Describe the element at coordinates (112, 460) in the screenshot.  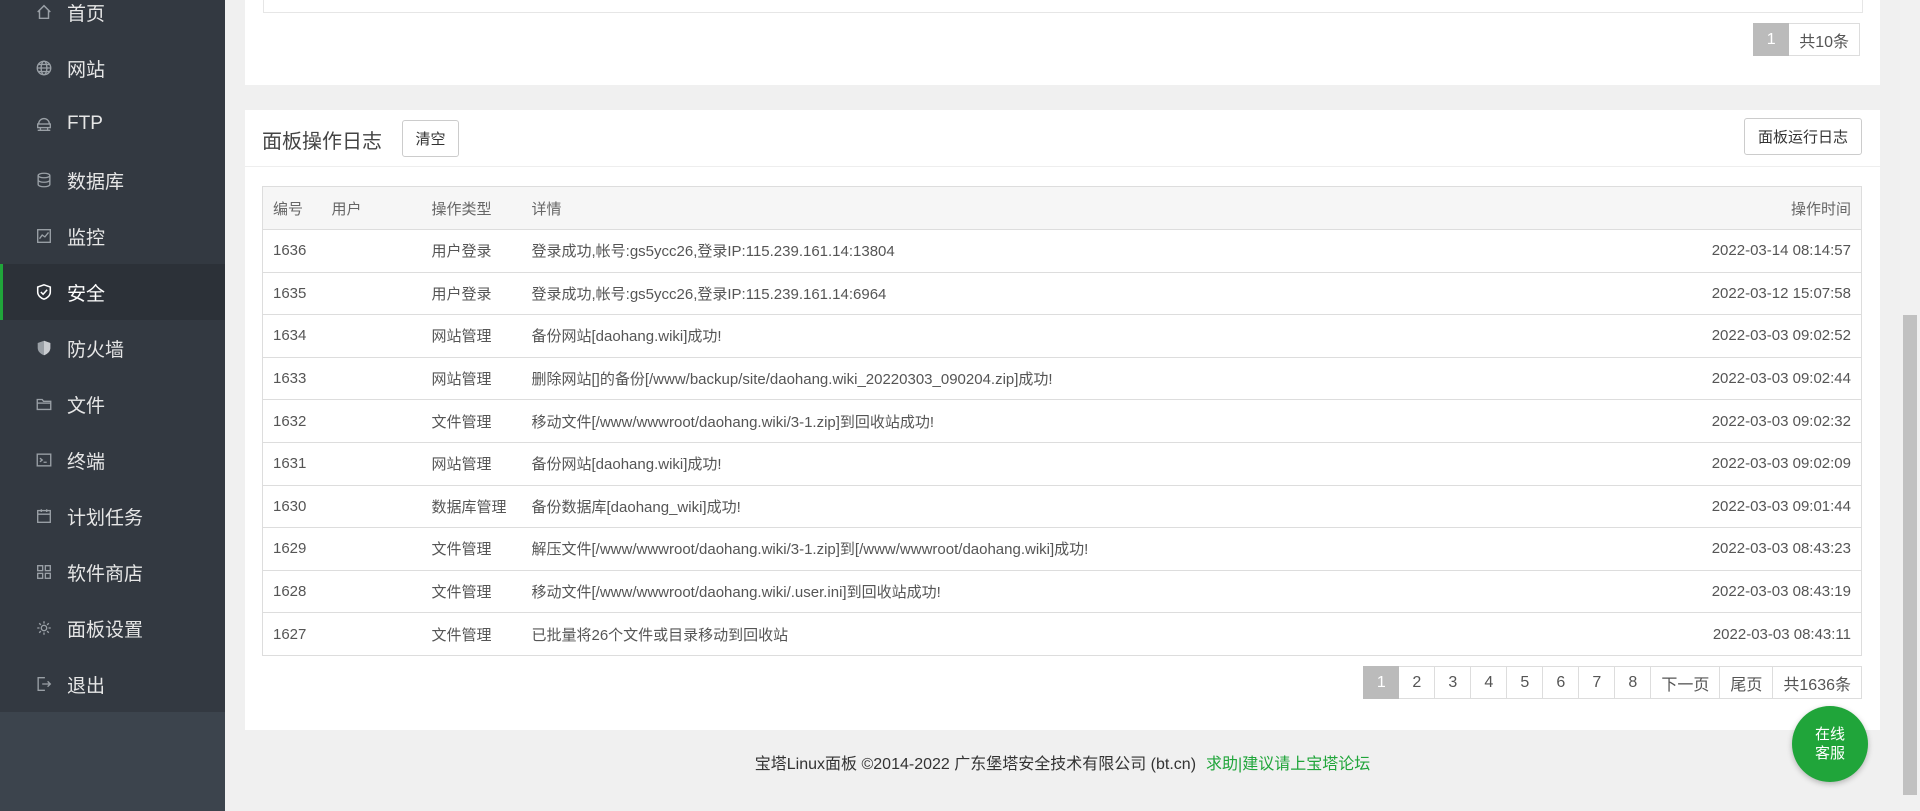
I see `sidebar-item-terminal: 终端` at that location.